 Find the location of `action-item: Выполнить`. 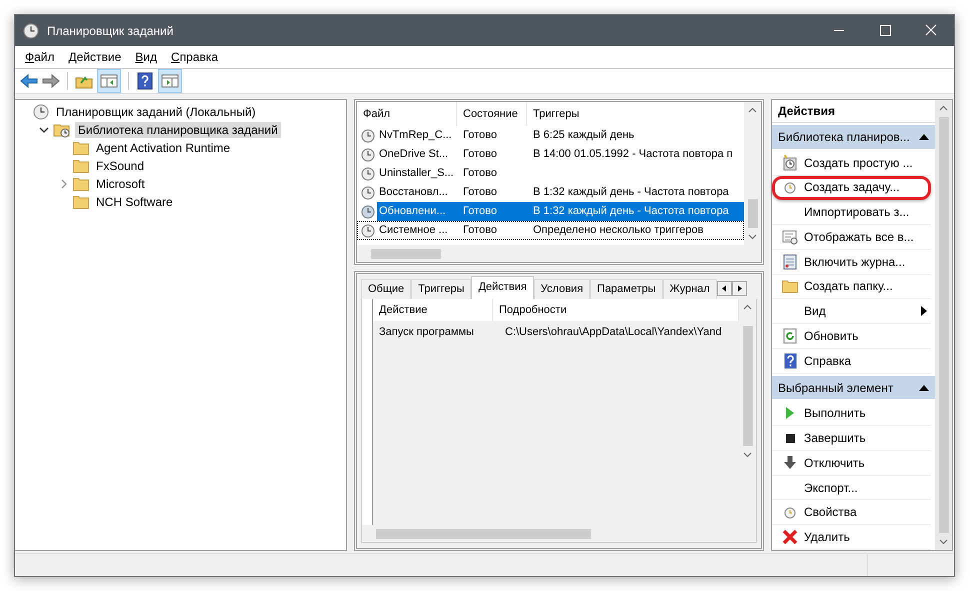

action-item: Выполнить is located at coordinates (851, 413).